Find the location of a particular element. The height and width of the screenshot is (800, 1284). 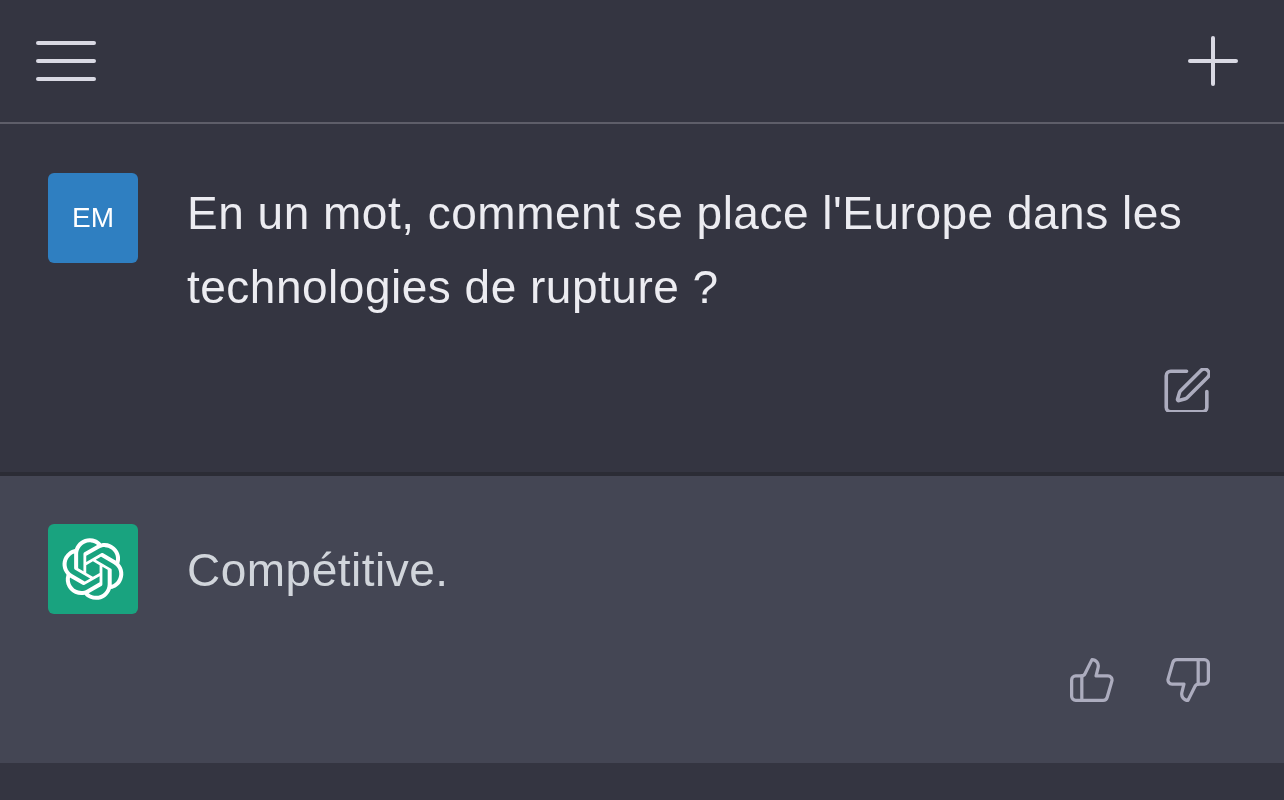

user-avatar: EM is located at coordinates (93, 218).